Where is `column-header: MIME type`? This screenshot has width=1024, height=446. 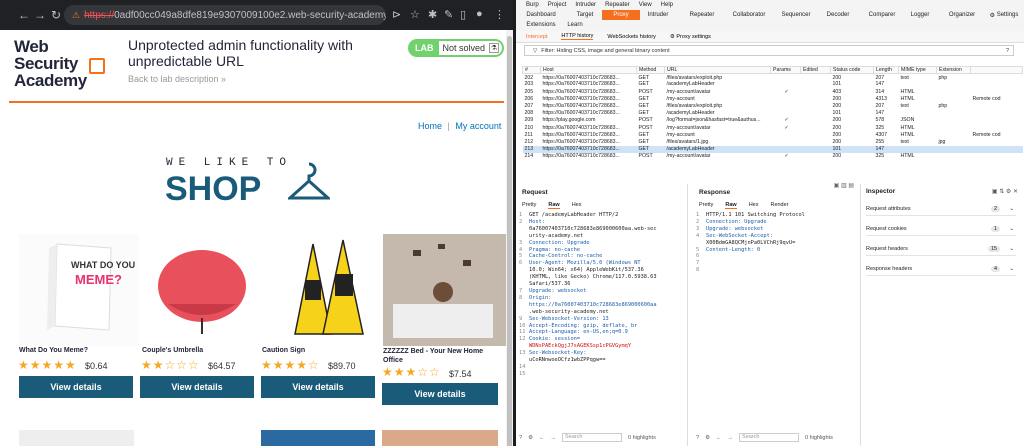 column-header: MIME type is located at coordinates (917, 70).